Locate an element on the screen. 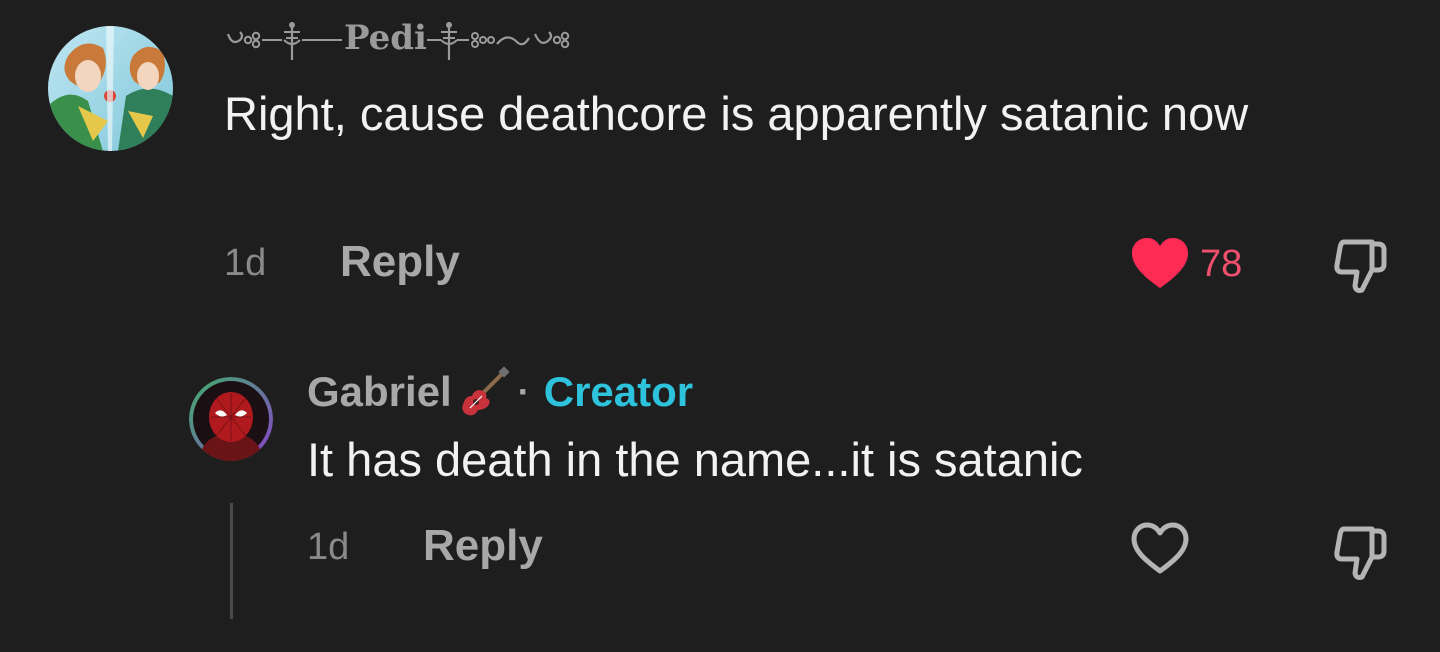  spider-mask-avatar-icon is located at coordinates (231, 419).